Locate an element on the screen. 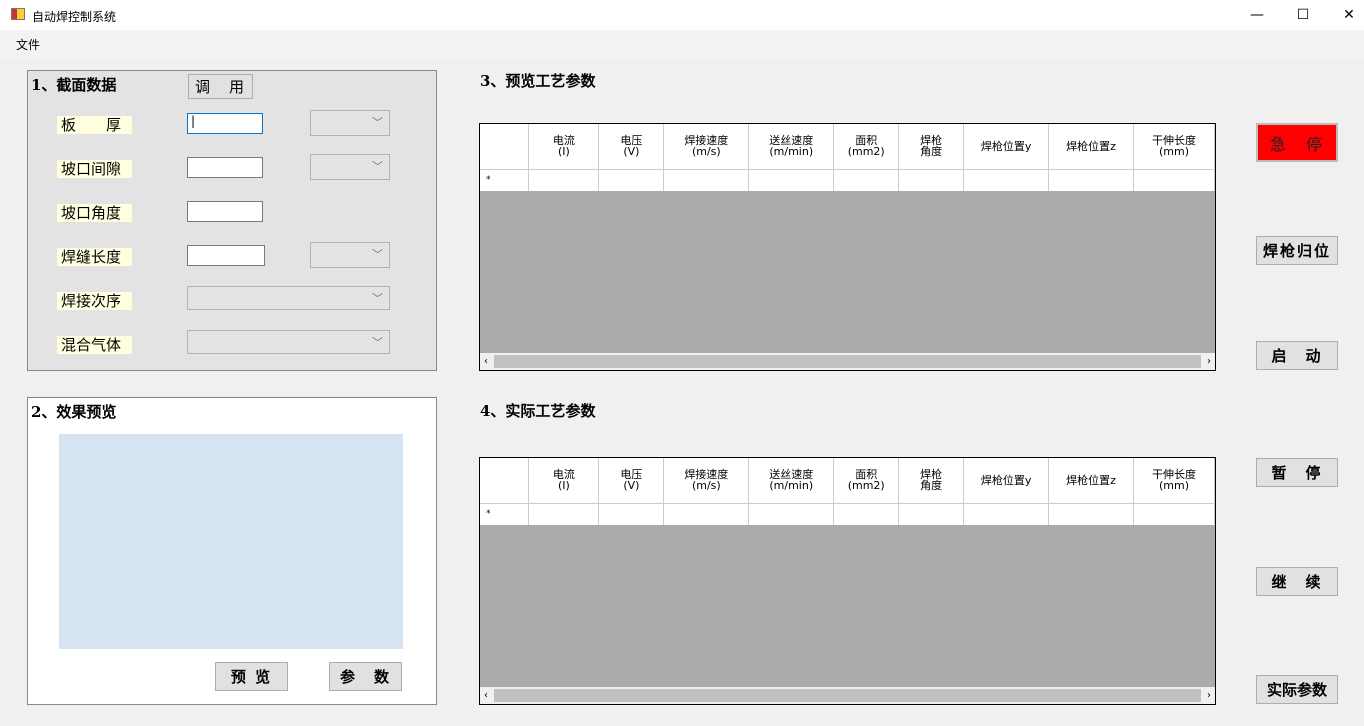 Image resolution: width=1364 pixels, height=726 pixels. title-bar: 自动焊控制系统 — ☐ ✕ is located at coordinates (682, 15).